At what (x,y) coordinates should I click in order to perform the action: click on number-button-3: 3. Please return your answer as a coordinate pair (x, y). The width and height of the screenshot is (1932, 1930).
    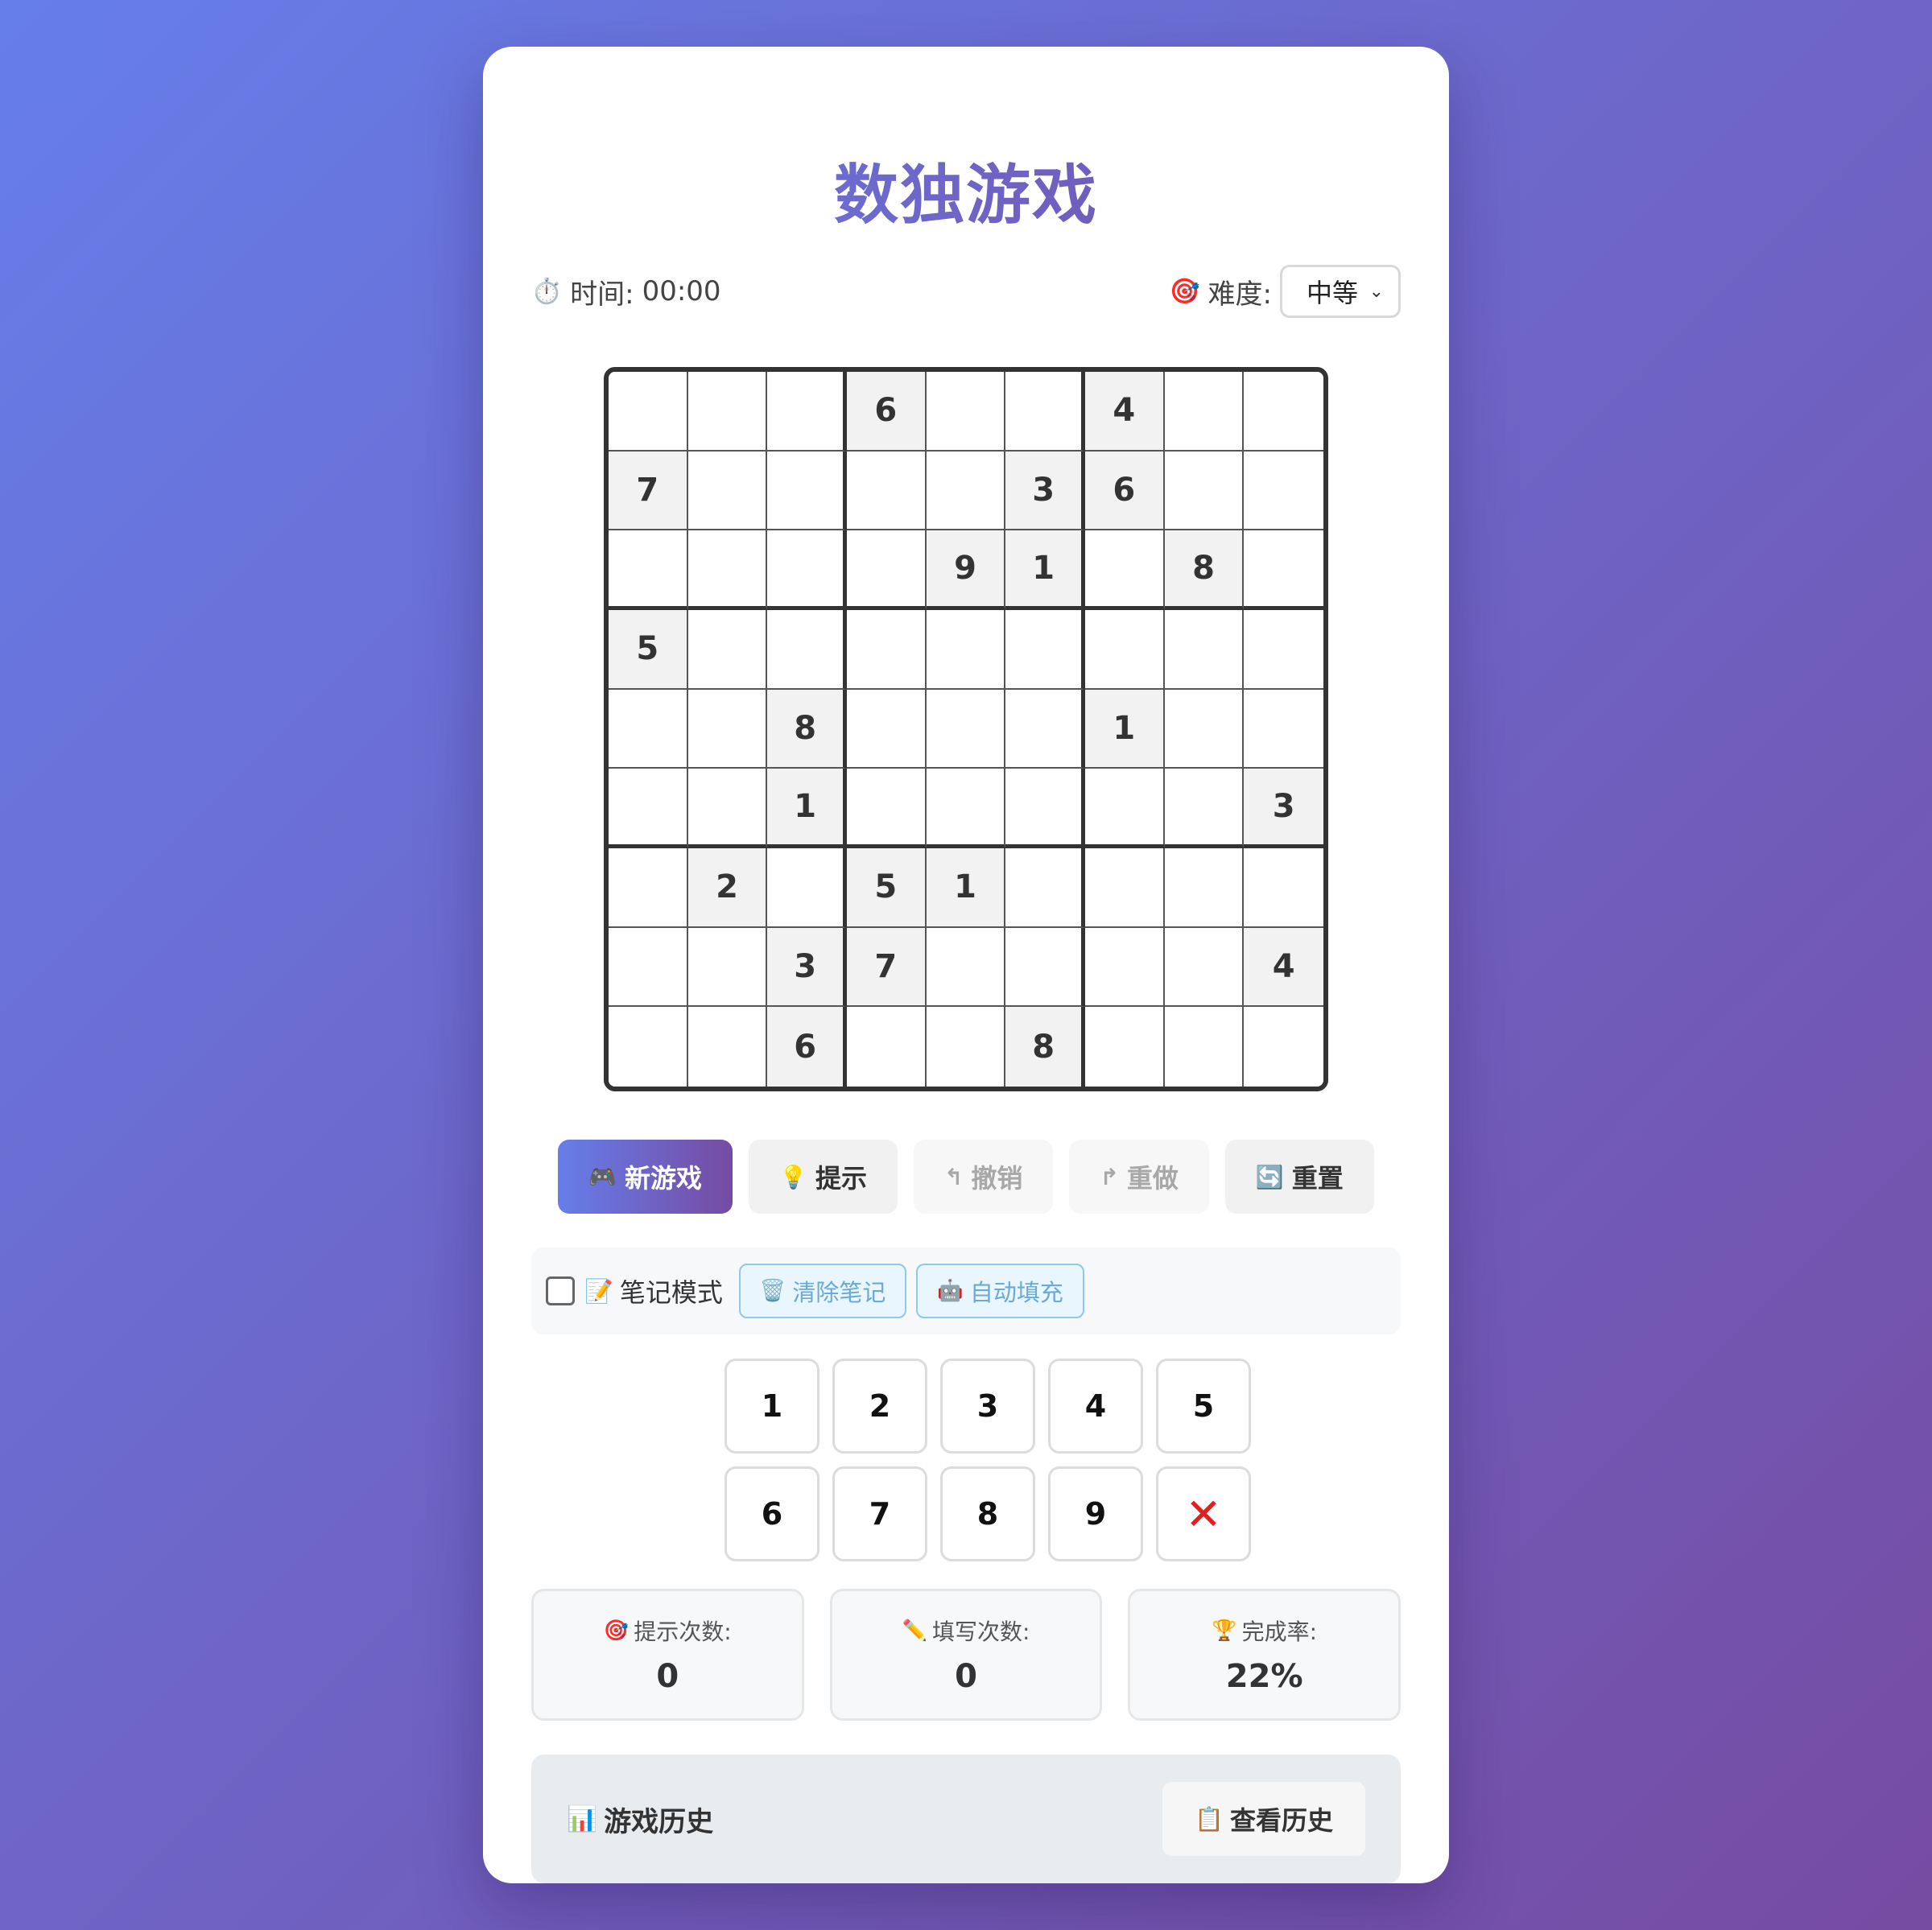
    Looking at the image, I should click on (987, 1406).